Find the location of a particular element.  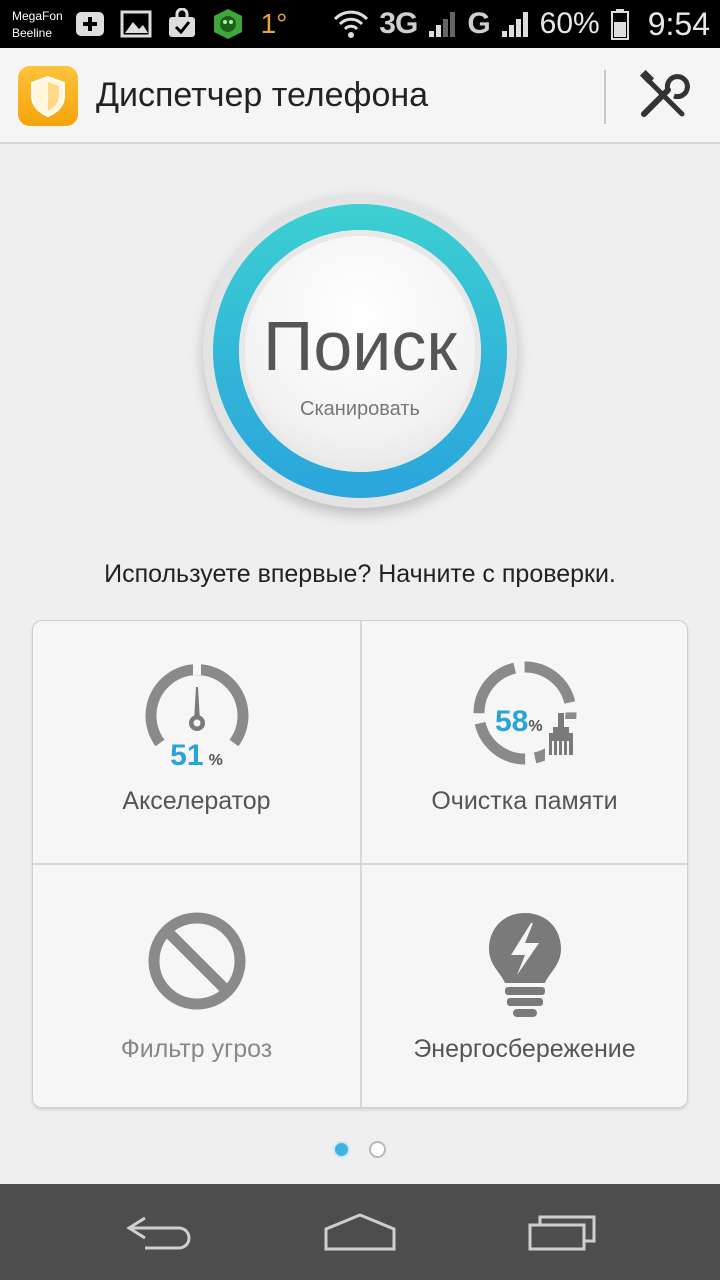

image-icon is located at coordinates (136, 24).